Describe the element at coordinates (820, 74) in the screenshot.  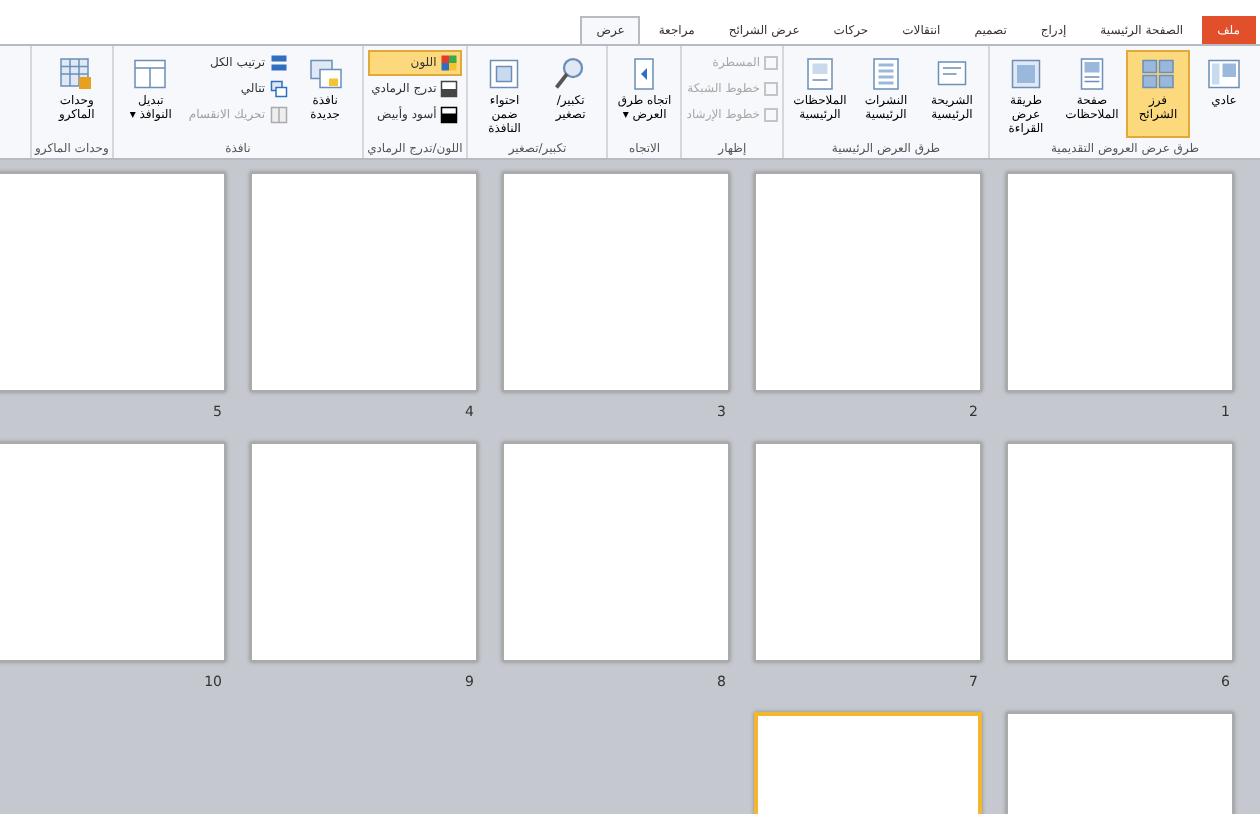
I see `page-icon` at that location.